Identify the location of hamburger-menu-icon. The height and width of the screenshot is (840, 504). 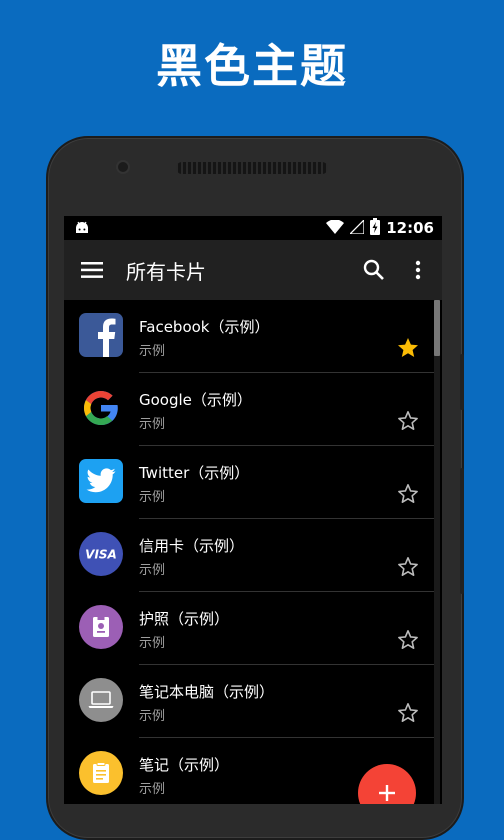
(92, 270).